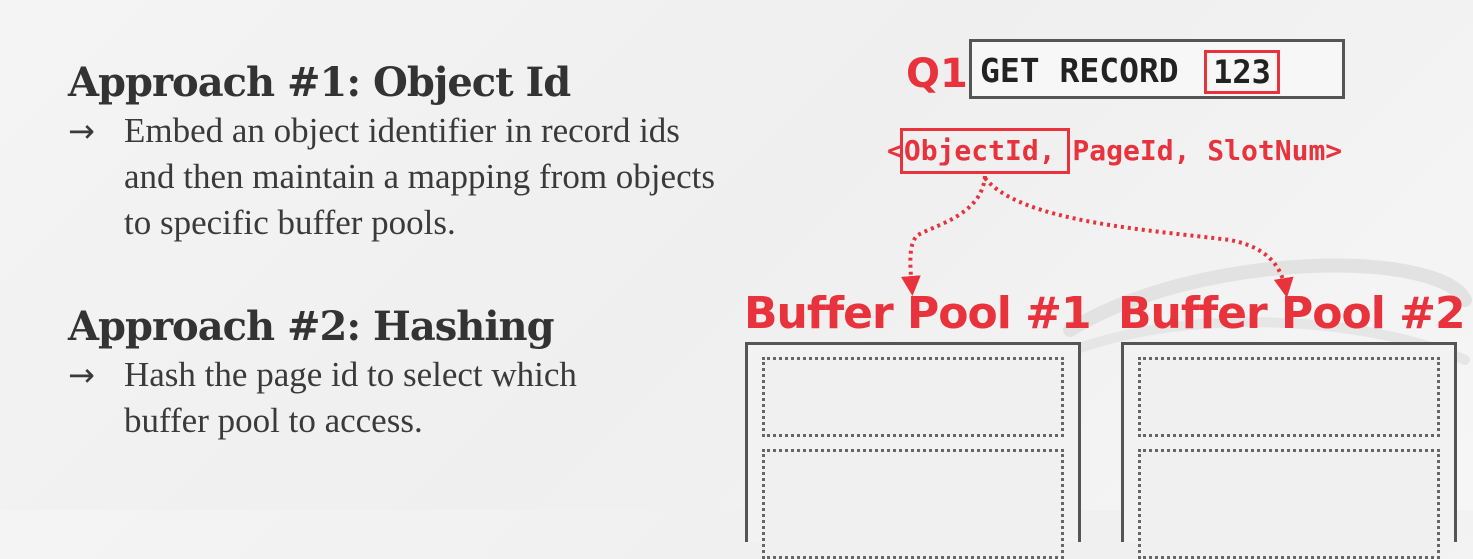 The image size is (1473, 559). What do you see at coordinates (1242, 72) in the screenshot?
I see `record-id-highlight: 123` at bounding box center [1242, 72].